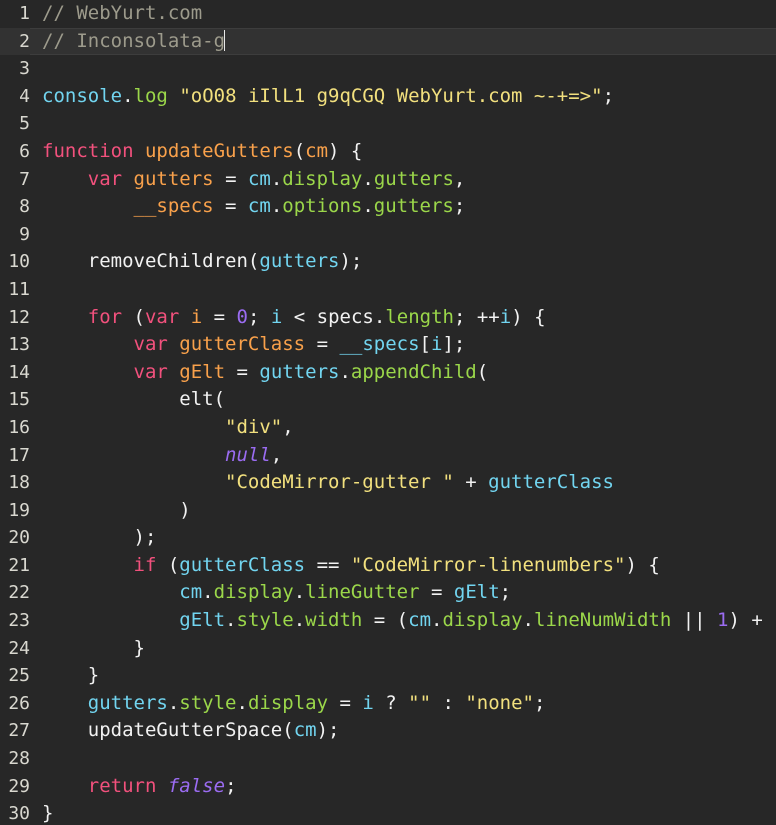  I want to click on code-line: 27 updateGutterSpace(cm);, so click(388, 731).